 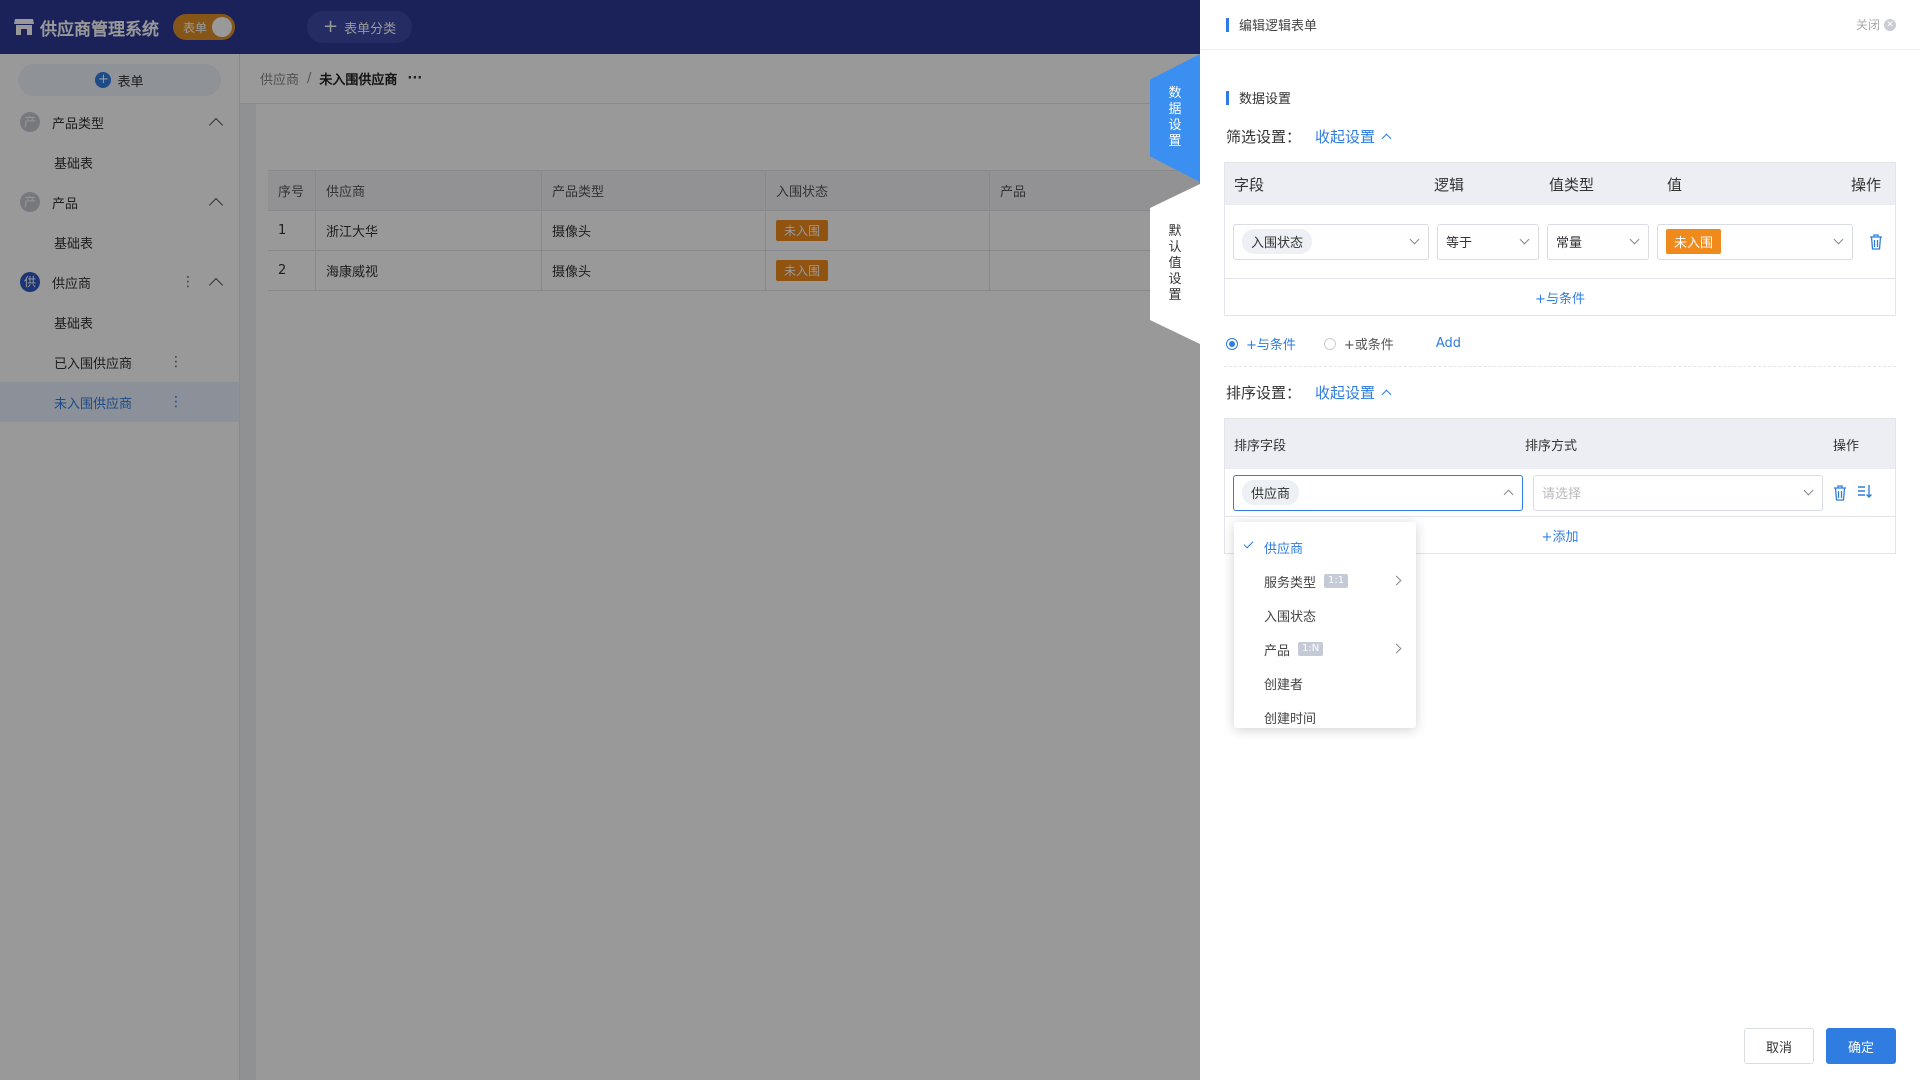 I want to click on sort-label: 排序设置：, so click(x=1264, y=393).